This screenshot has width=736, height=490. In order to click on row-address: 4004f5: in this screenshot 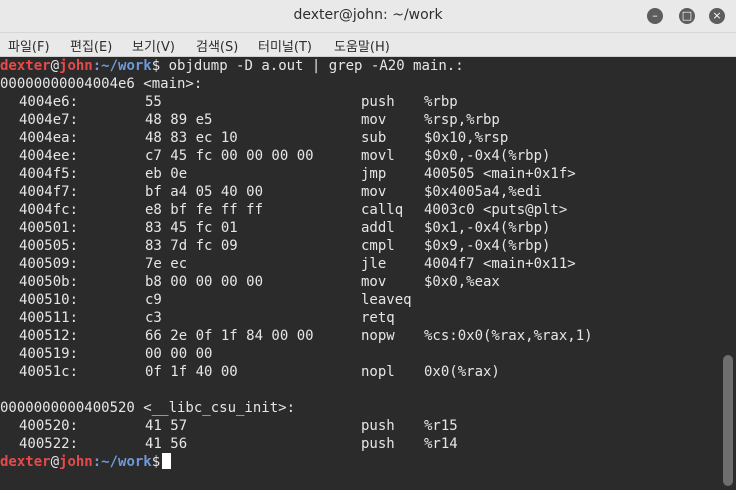, I will do `click(49, 174)`.